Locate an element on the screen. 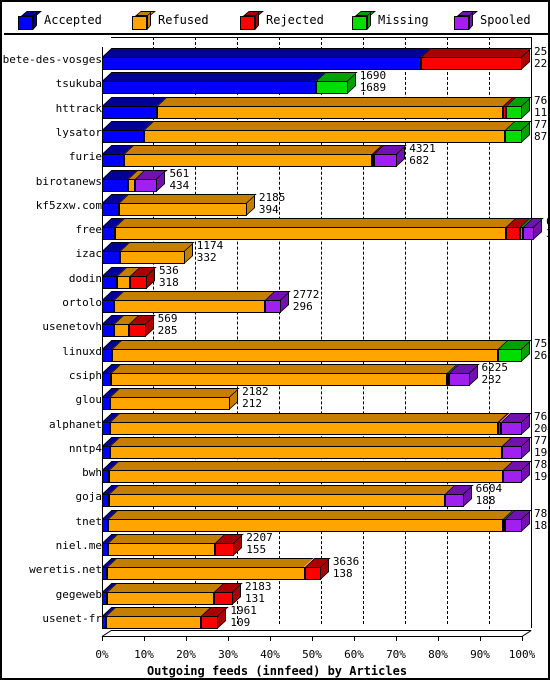 This screenshot has height=680, width=550. y-axis-label-weretis.net: weretis.net is located at coordinates (65, 570).